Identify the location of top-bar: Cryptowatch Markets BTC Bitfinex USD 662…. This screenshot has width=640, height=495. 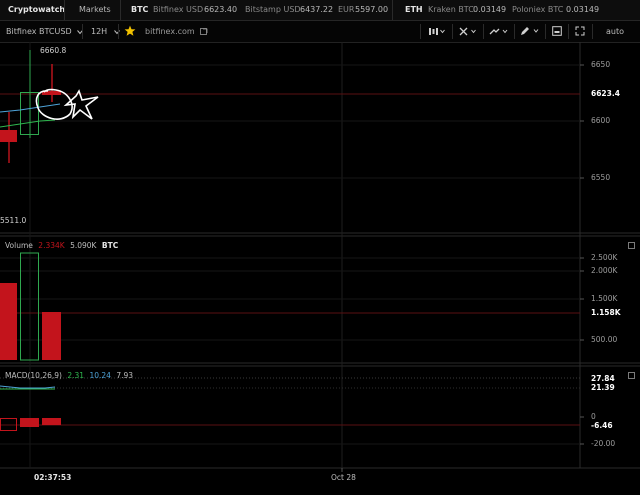
(320, 10).